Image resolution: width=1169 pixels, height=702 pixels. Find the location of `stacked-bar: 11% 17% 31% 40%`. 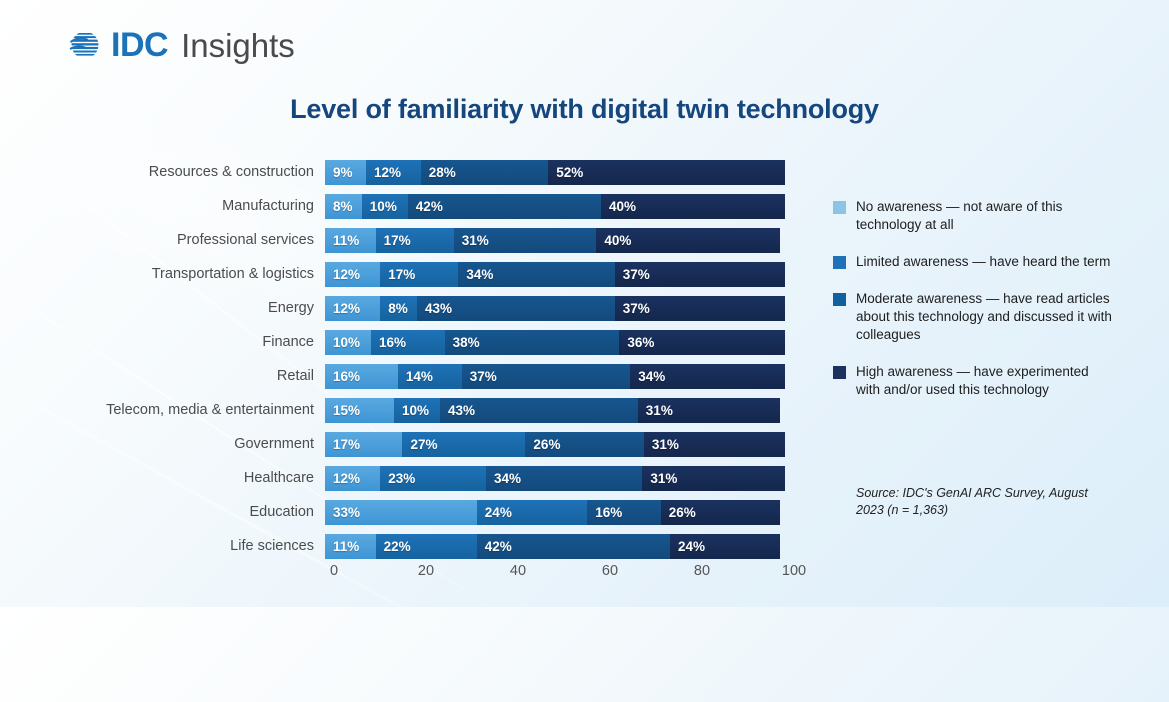

stacked-bar: 11% 17% 31% 40% is located at coordinates (555, 240).